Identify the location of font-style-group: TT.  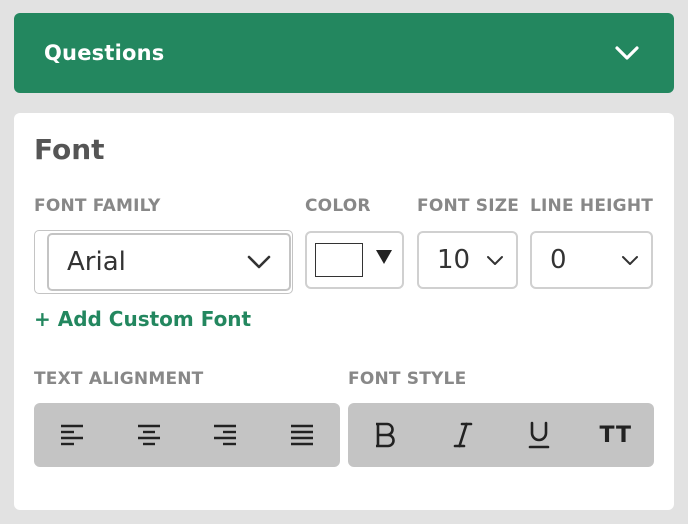
(501, 435).